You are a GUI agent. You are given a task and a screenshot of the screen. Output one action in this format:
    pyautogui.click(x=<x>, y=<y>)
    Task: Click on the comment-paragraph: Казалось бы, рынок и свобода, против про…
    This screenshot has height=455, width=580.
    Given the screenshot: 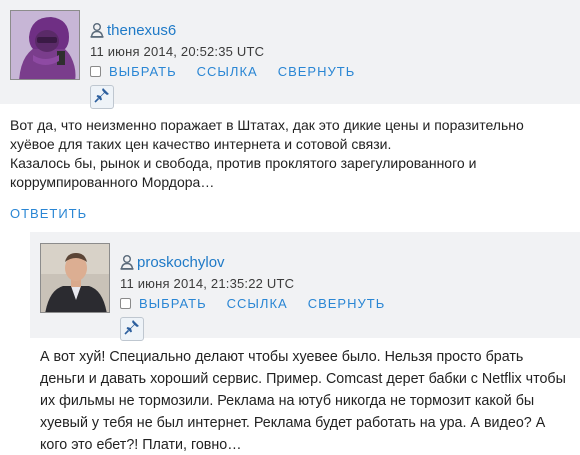 What is the action you would take?
    pyautogui.click(x=243, y=172)
    